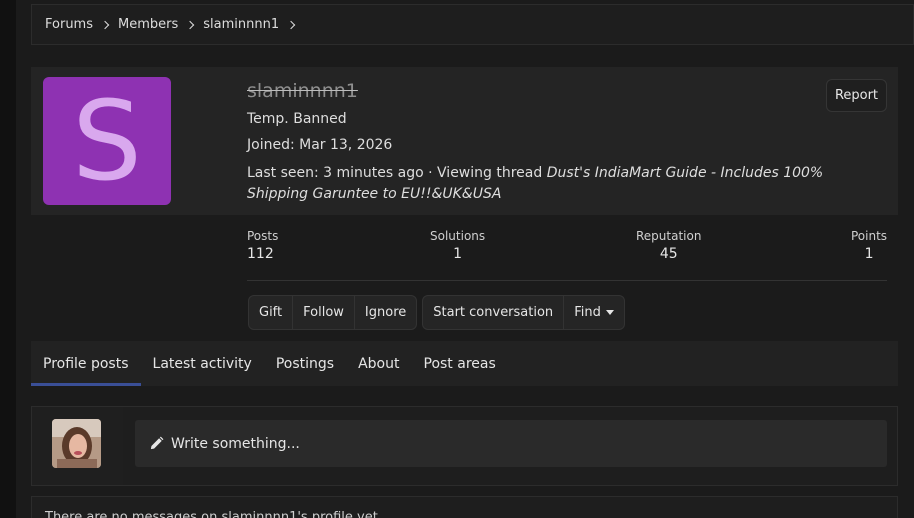 This screenshot has height=518, width=914. I want to click on stat-reputation: Reputation 45, so click(668, 245).